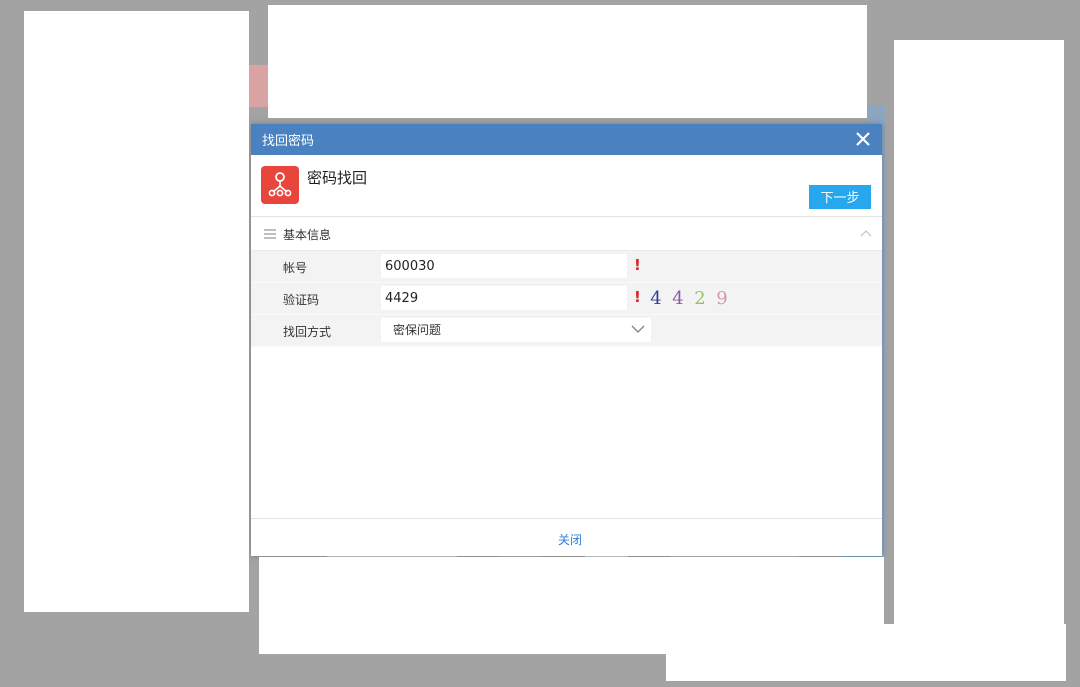 This screenshot has height=687, width=1080. I want to click on dialog-header: 密码找回 下一步, so click(566, 186).